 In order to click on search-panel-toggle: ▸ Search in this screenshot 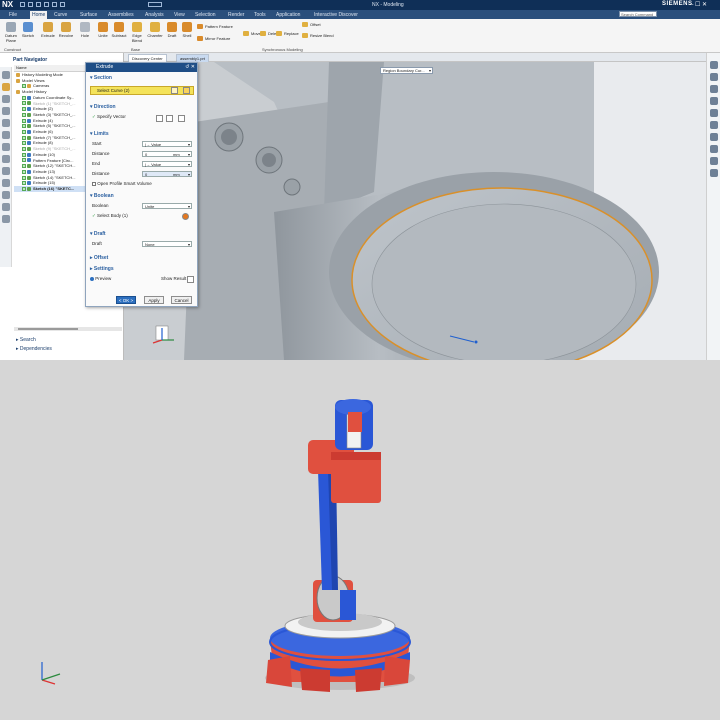, I will do `click(26, 340)`.